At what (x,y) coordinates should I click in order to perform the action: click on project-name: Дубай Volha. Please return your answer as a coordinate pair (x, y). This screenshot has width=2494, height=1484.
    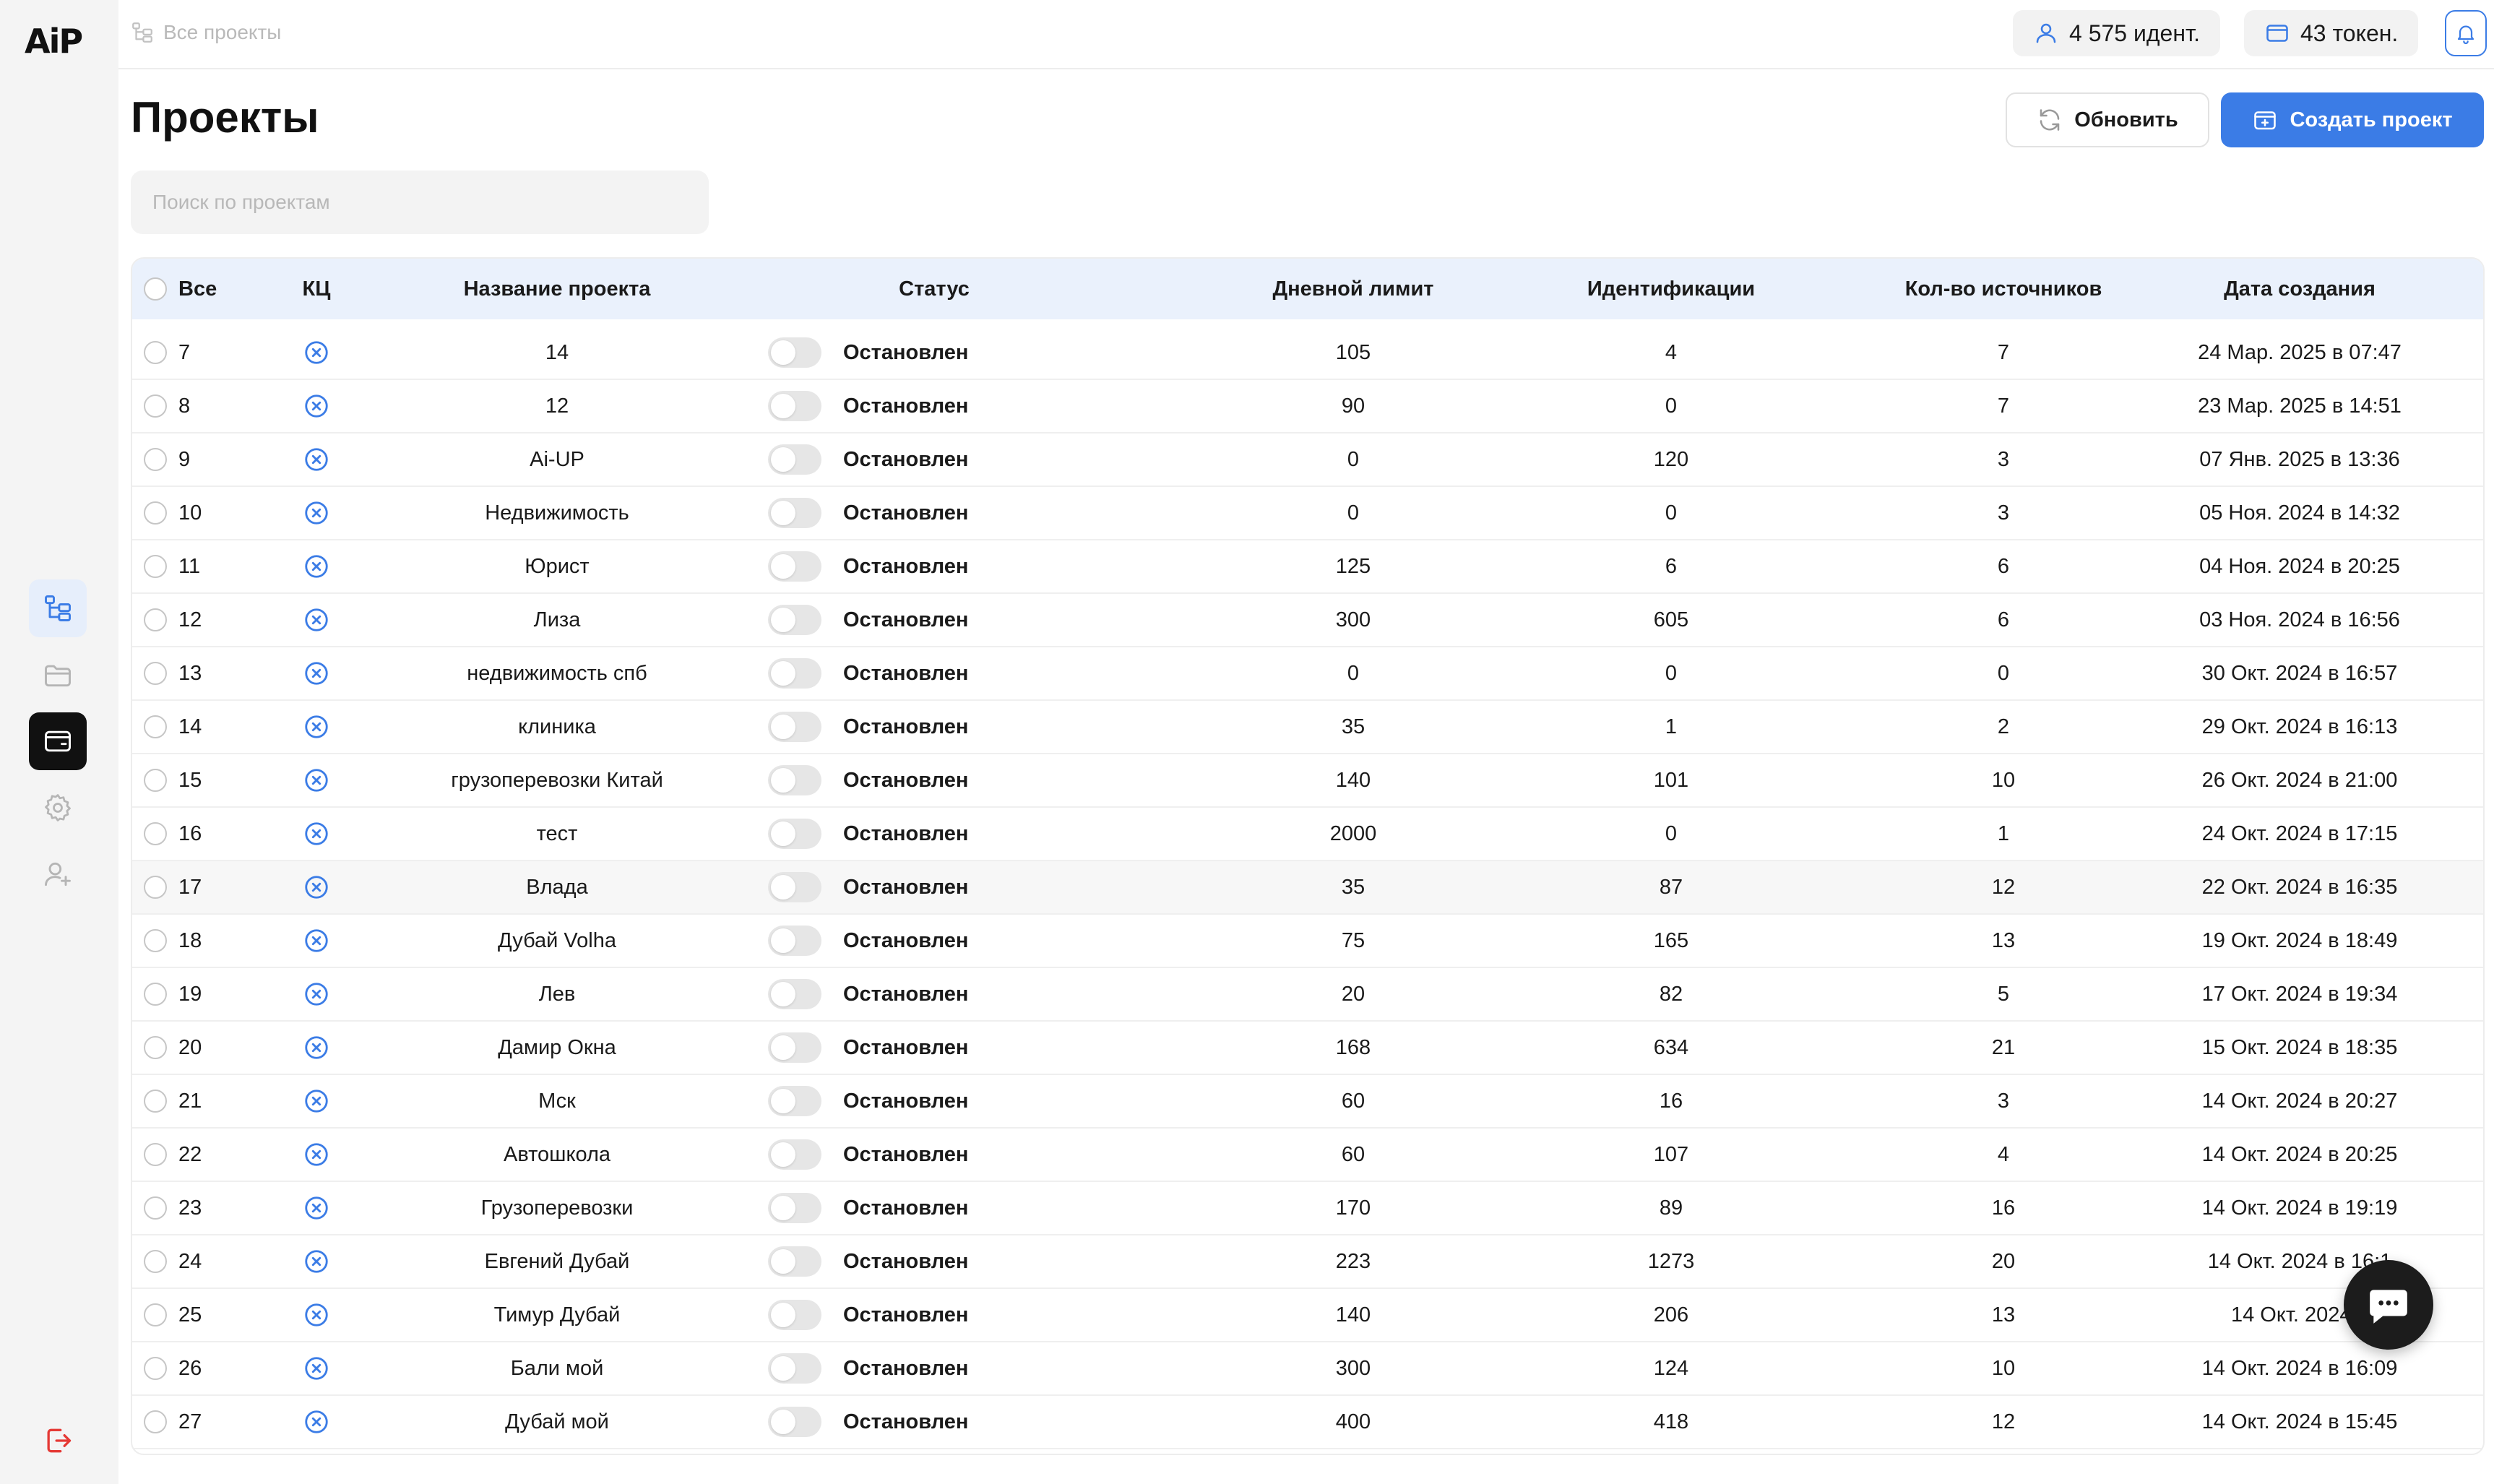
    Looking at the image, I should click on (557, 941).